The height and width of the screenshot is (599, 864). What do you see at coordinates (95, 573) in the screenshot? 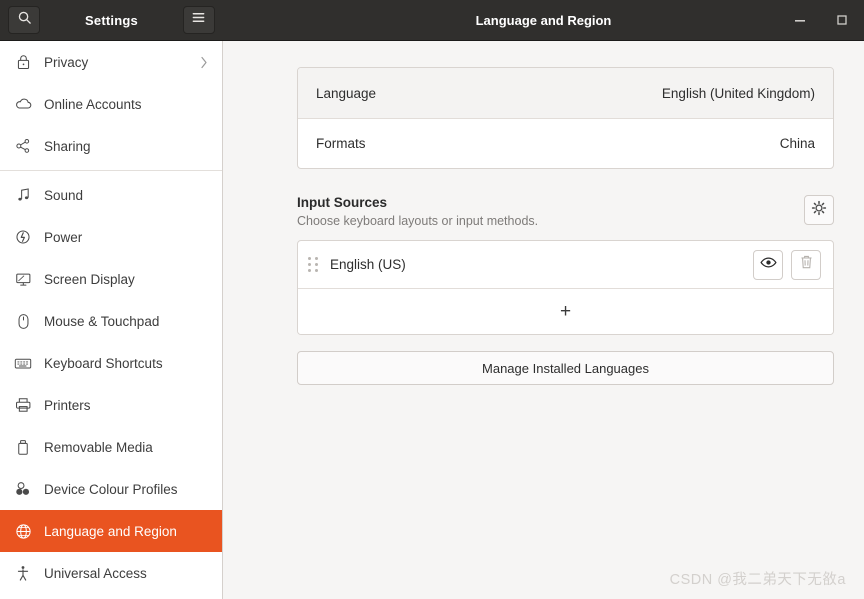
I see `sidebar-item-label: Universal Access` at bounding box center [95, 573].